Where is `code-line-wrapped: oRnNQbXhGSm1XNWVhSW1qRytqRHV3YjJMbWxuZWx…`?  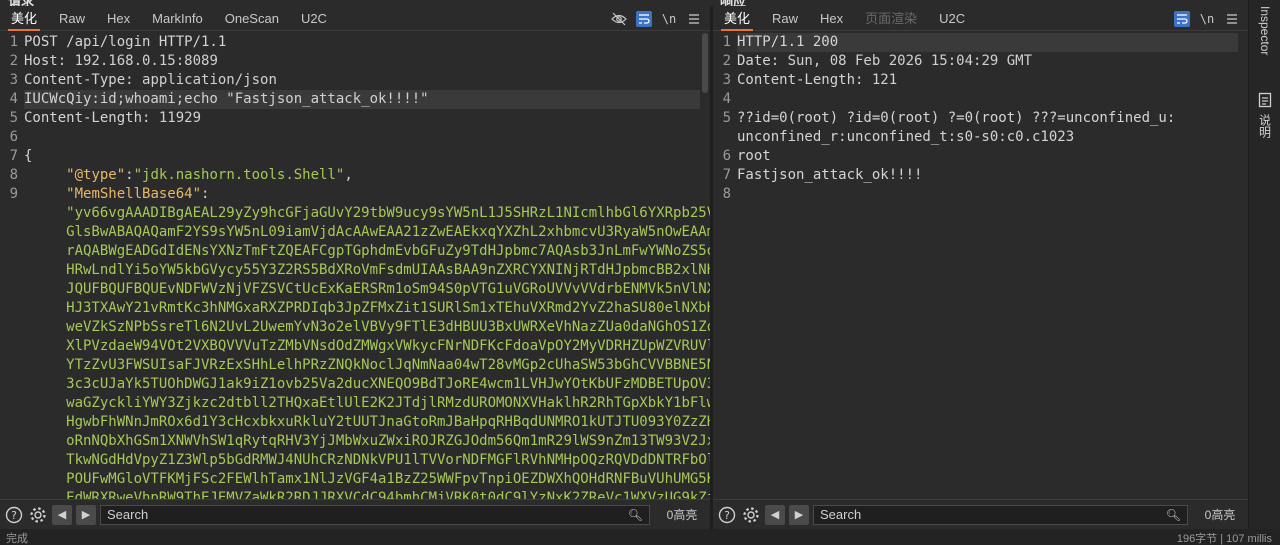
code-line-wrapped: oRnNQbXhGSm1XNWVhSW1qRytqRHV3YjJMbWxuZWx… is located at coordinates (367, 441).